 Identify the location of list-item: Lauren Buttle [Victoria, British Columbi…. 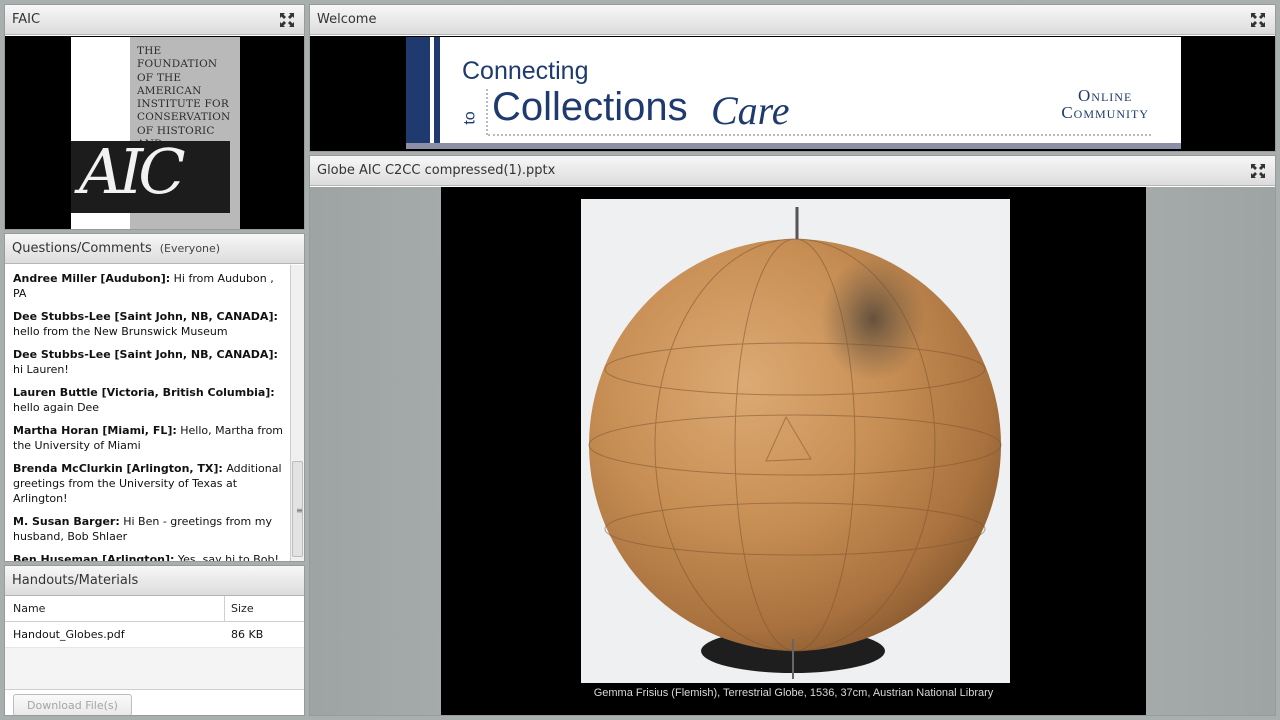
(148, 400).